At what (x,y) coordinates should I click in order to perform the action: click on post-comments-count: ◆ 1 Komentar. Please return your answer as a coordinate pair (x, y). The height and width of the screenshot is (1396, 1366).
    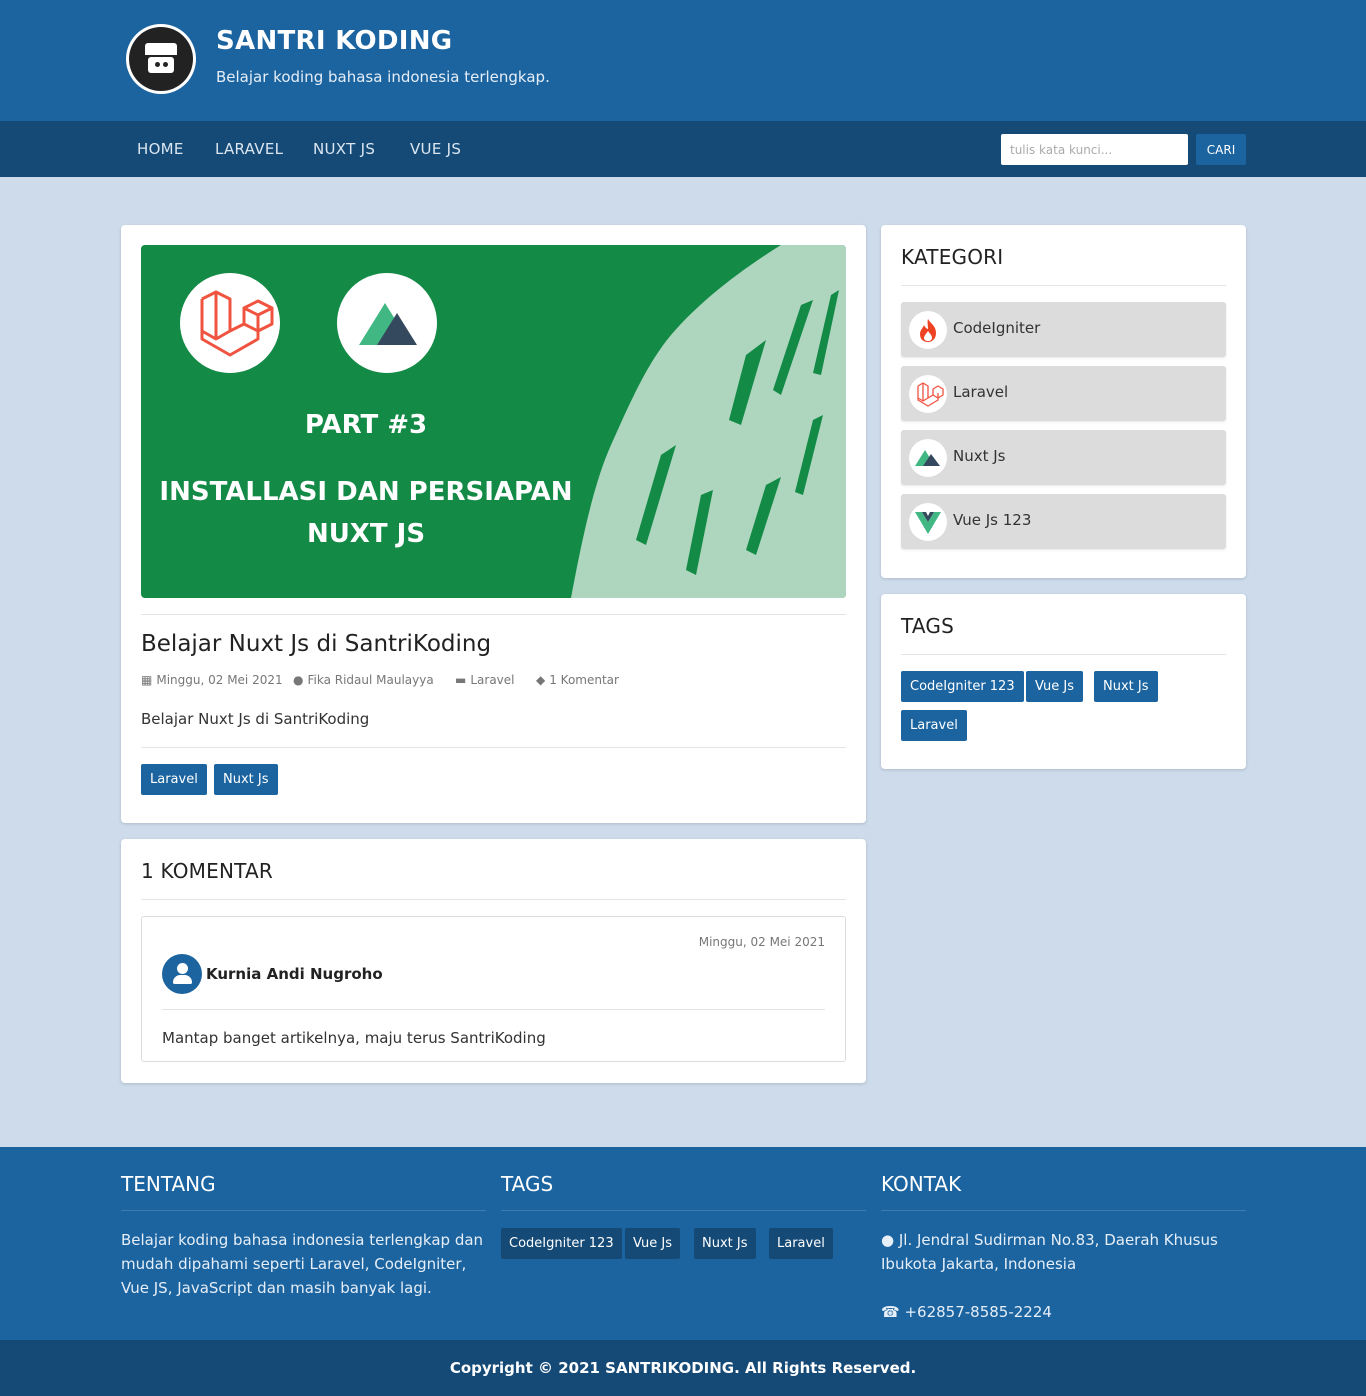
    Looking at the image, I should click on (577, 680).